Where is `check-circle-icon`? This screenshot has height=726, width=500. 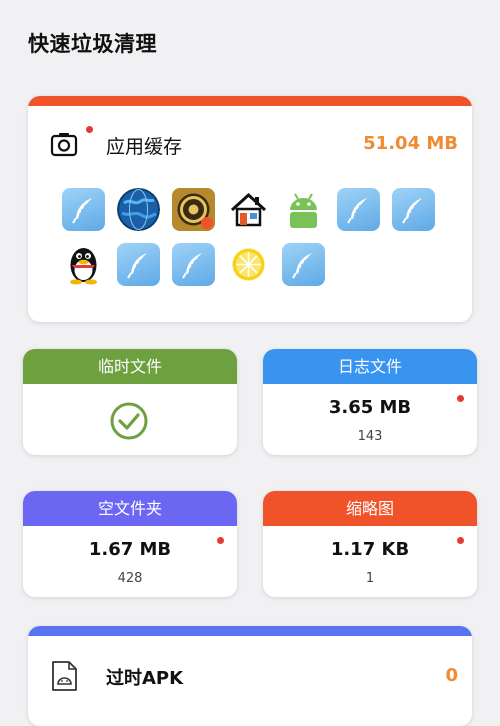 check-circle-icon is located at coordinates (129, 421).